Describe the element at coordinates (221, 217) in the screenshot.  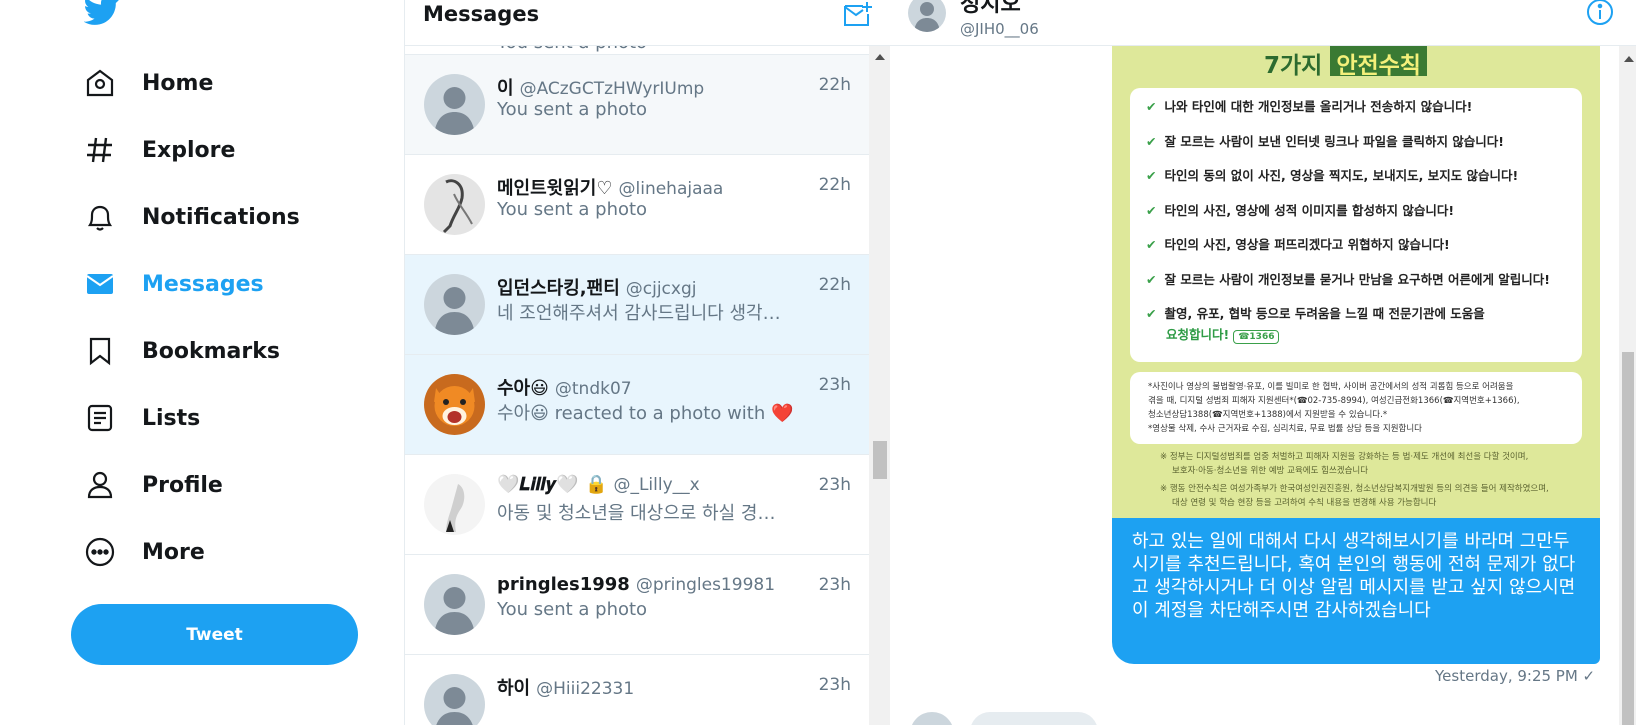
I see `nav-notifications-label: Notifications` at that location.